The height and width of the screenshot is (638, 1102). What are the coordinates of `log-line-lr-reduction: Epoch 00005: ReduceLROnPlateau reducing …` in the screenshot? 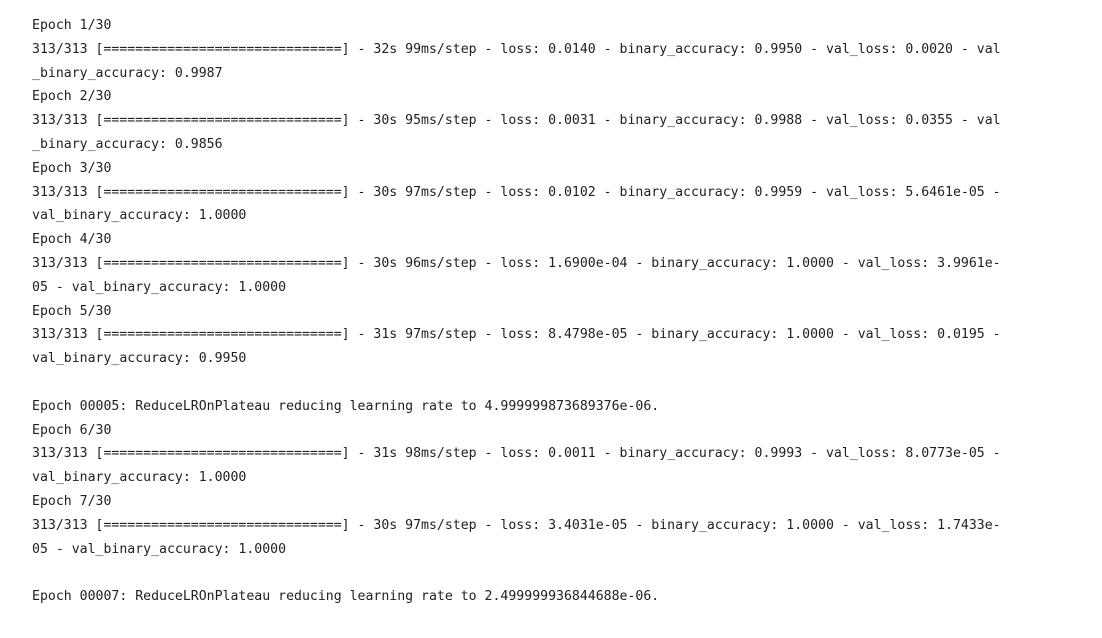 It's located at (346, 406).